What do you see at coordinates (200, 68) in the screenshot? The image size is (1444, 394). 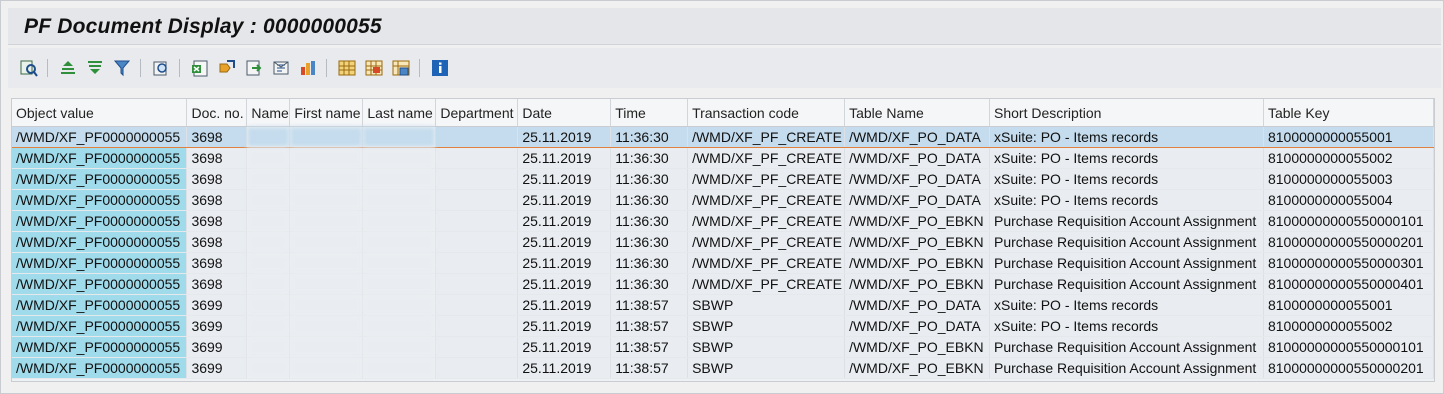 I see `export-spreadsheet-icon` at bounding box center [200, 68].